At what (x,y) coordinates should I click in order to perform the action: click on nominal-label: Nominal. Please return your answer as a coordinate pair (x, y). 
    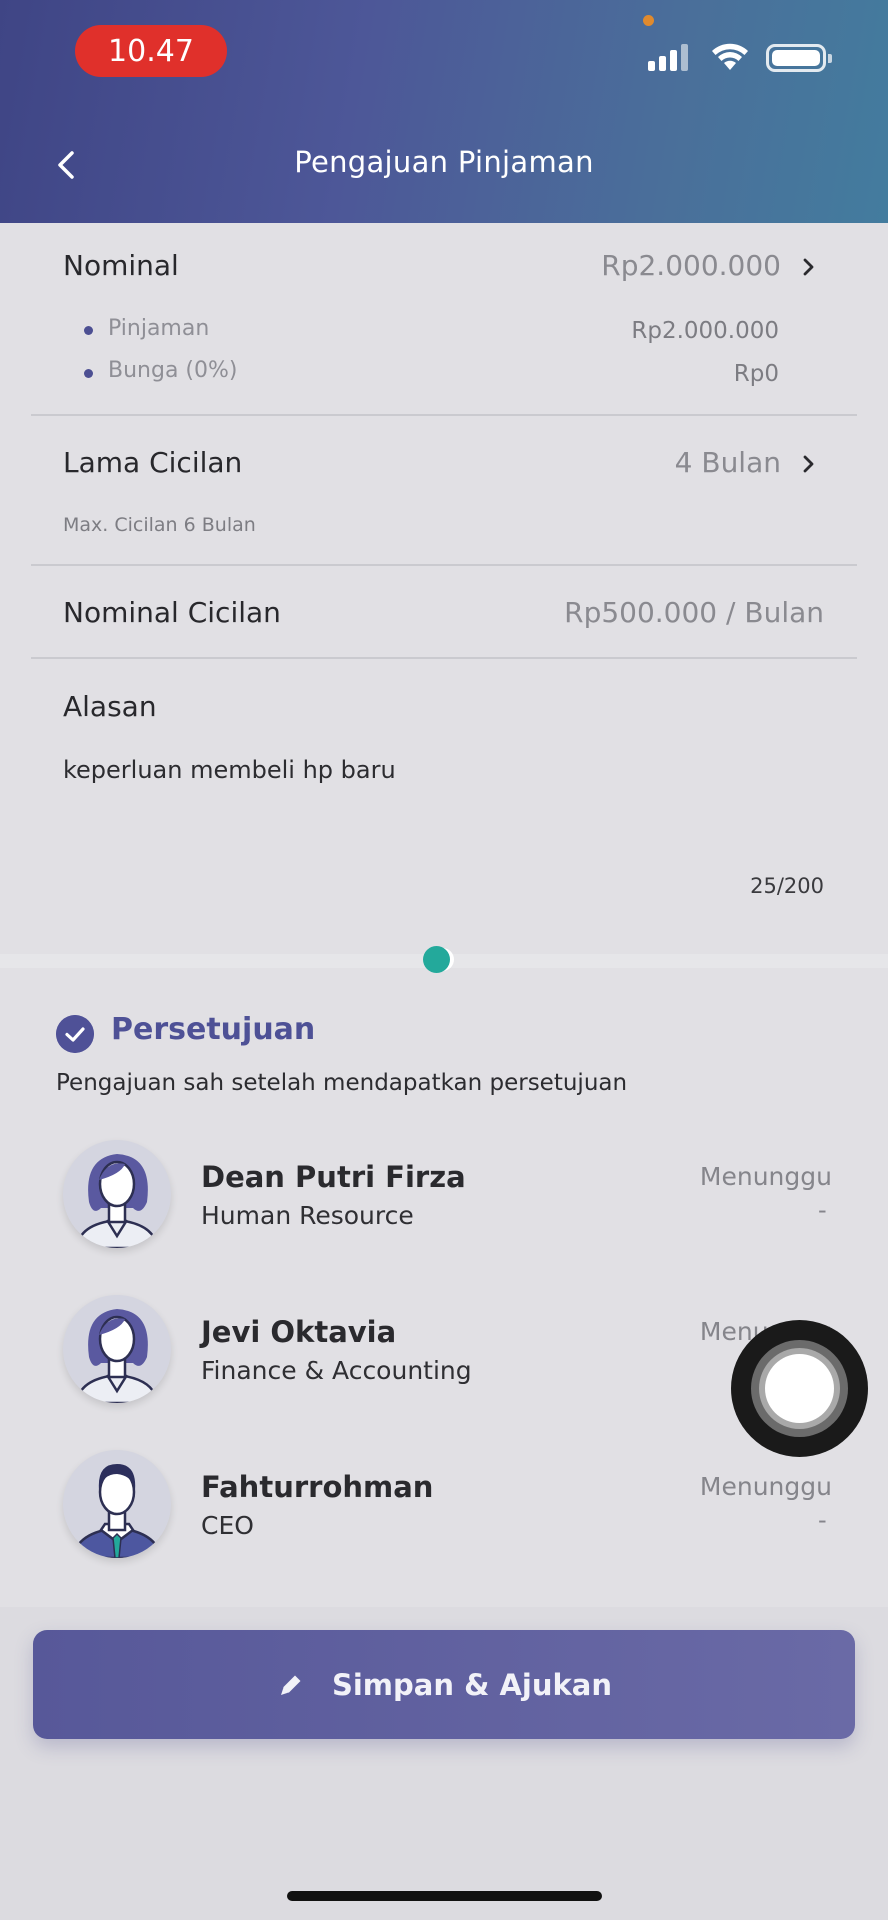
    Looking at the image, I should click on (121, 265).